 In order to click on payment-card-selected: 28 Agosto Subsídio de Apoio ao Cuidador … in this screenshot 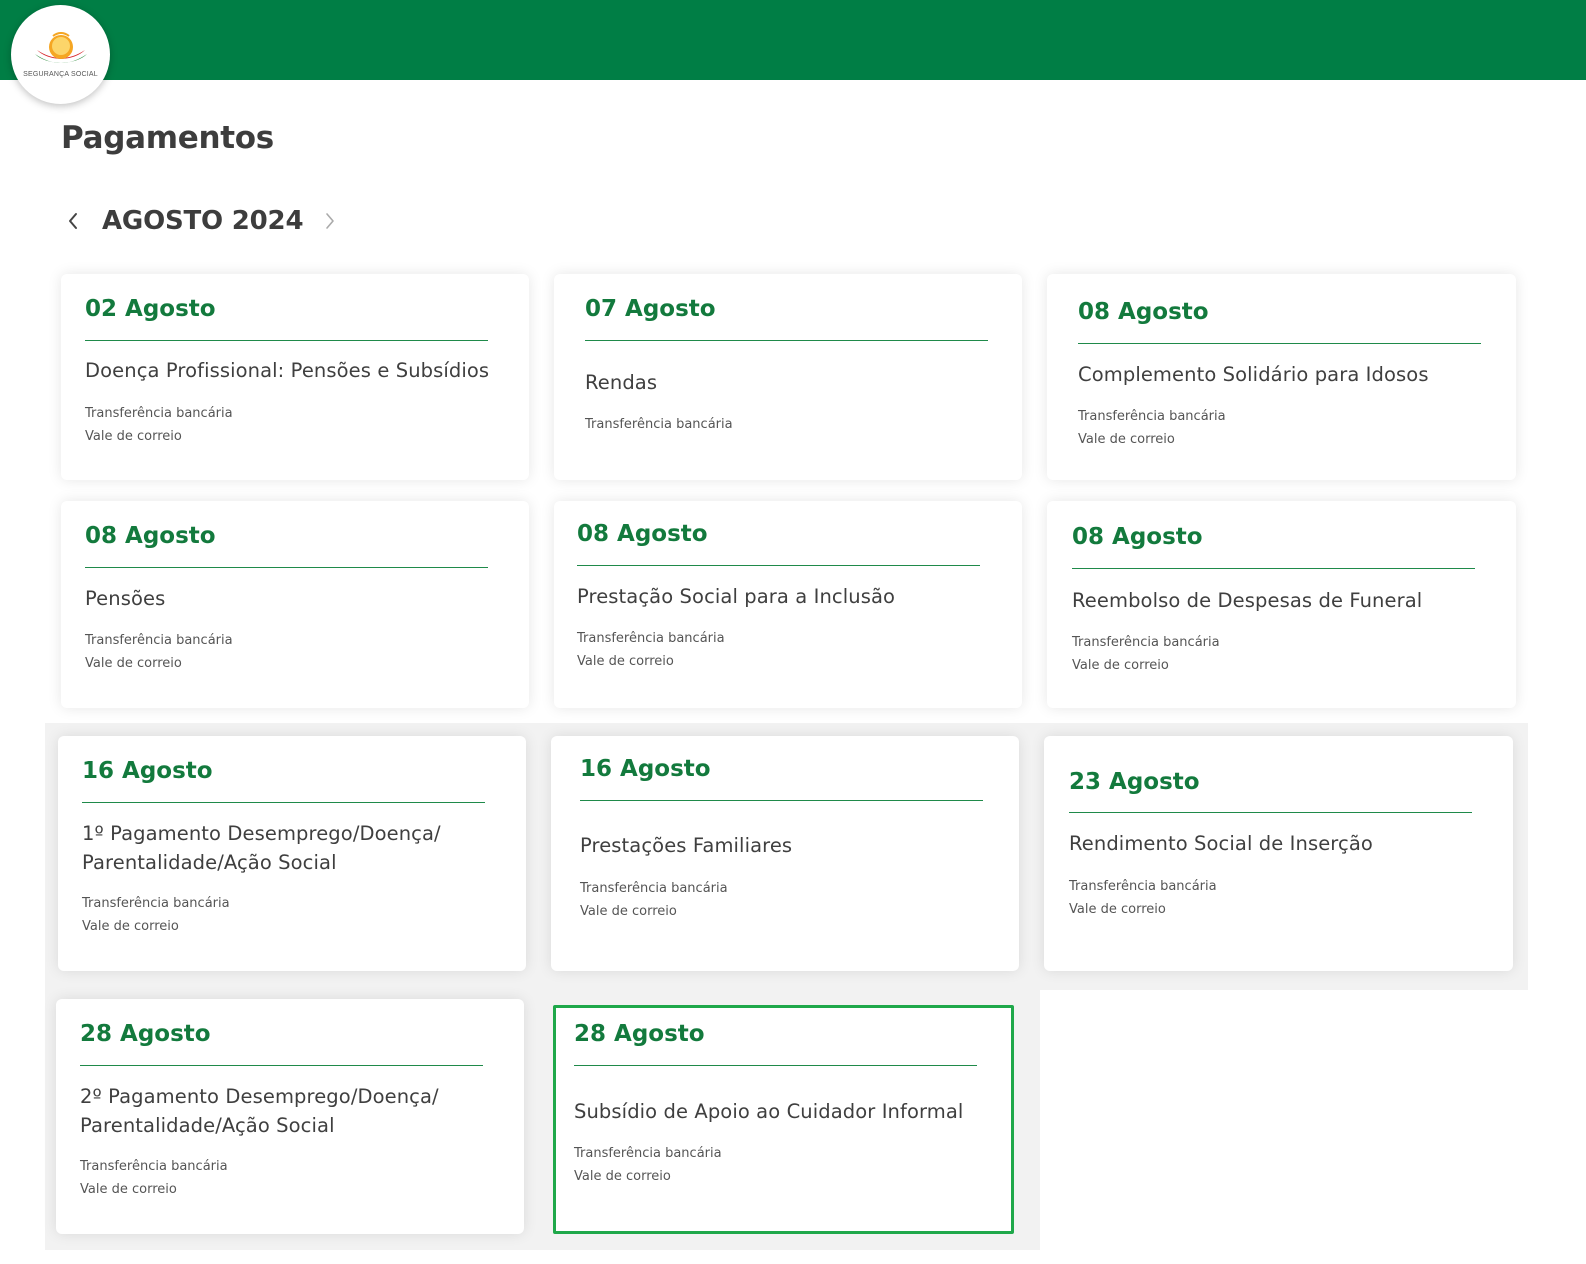, I will do `click(783, 1119)`.